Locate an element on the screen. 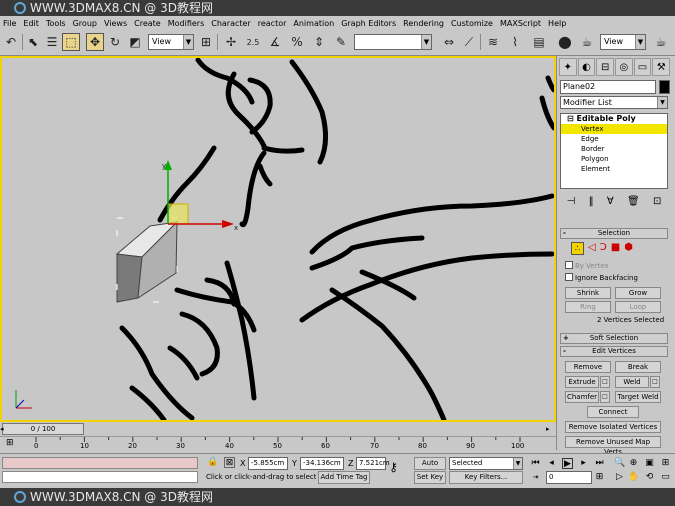 The width and height of the screenshot is (675, 506). menu-modifiers: Modifiers is located at coordinates (186, 23).